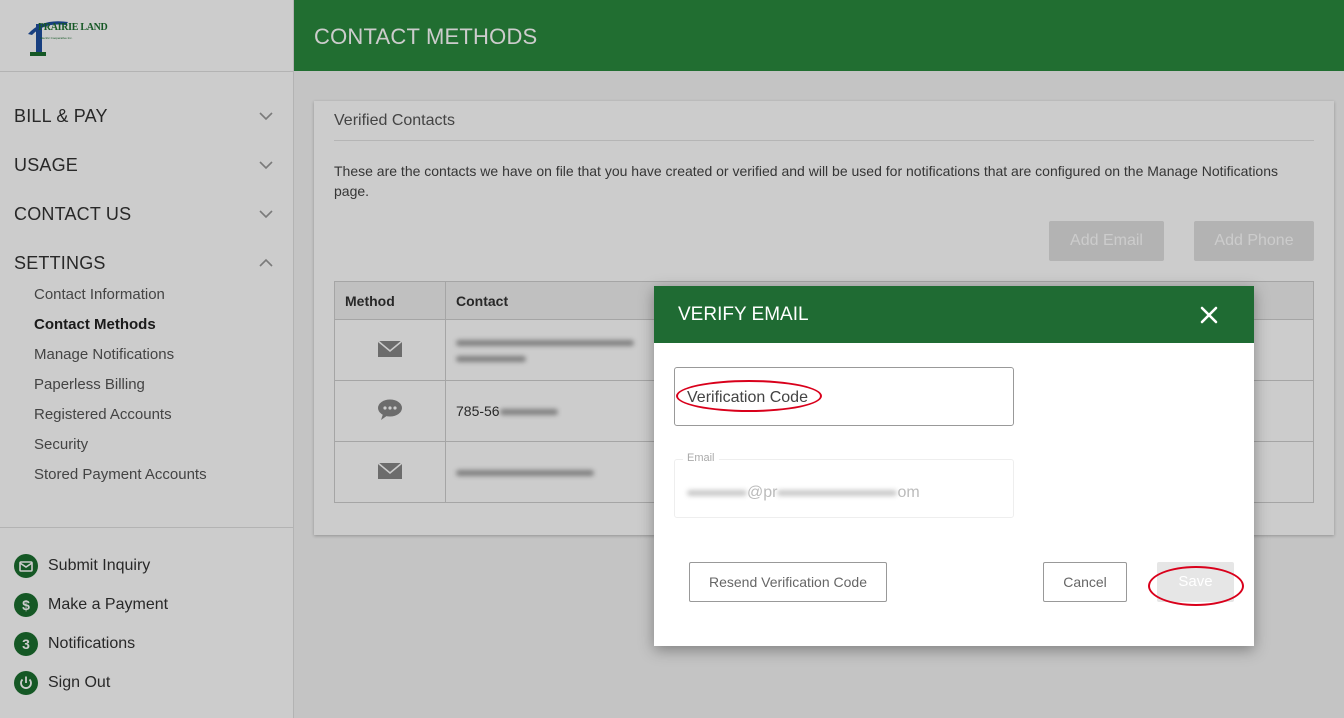  Describe the element at coordinates (701, 458) in the screenshot. I see `email-field-label: Email` at that location.